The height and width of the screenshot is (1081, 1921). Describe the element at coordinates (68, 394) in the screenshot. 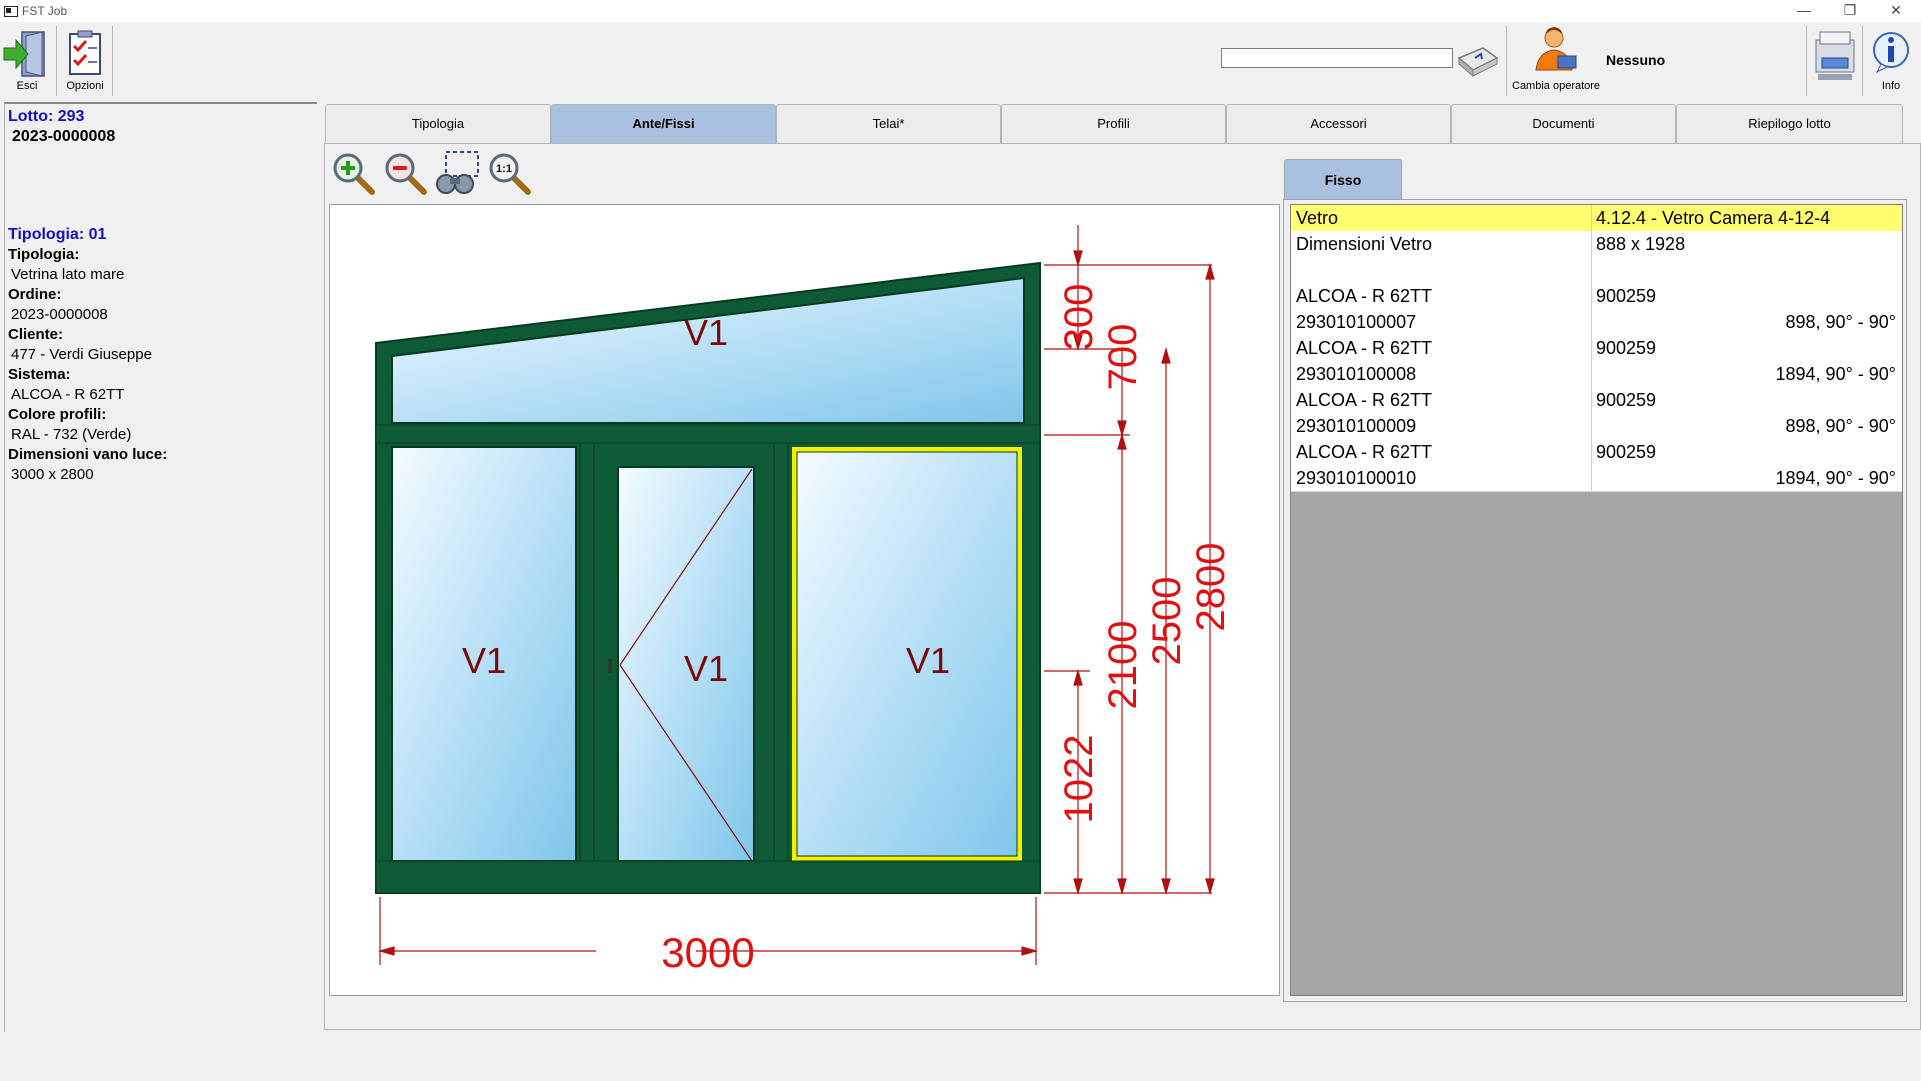

I see `sistema-value: ALCOA - R 62TT` at that location.